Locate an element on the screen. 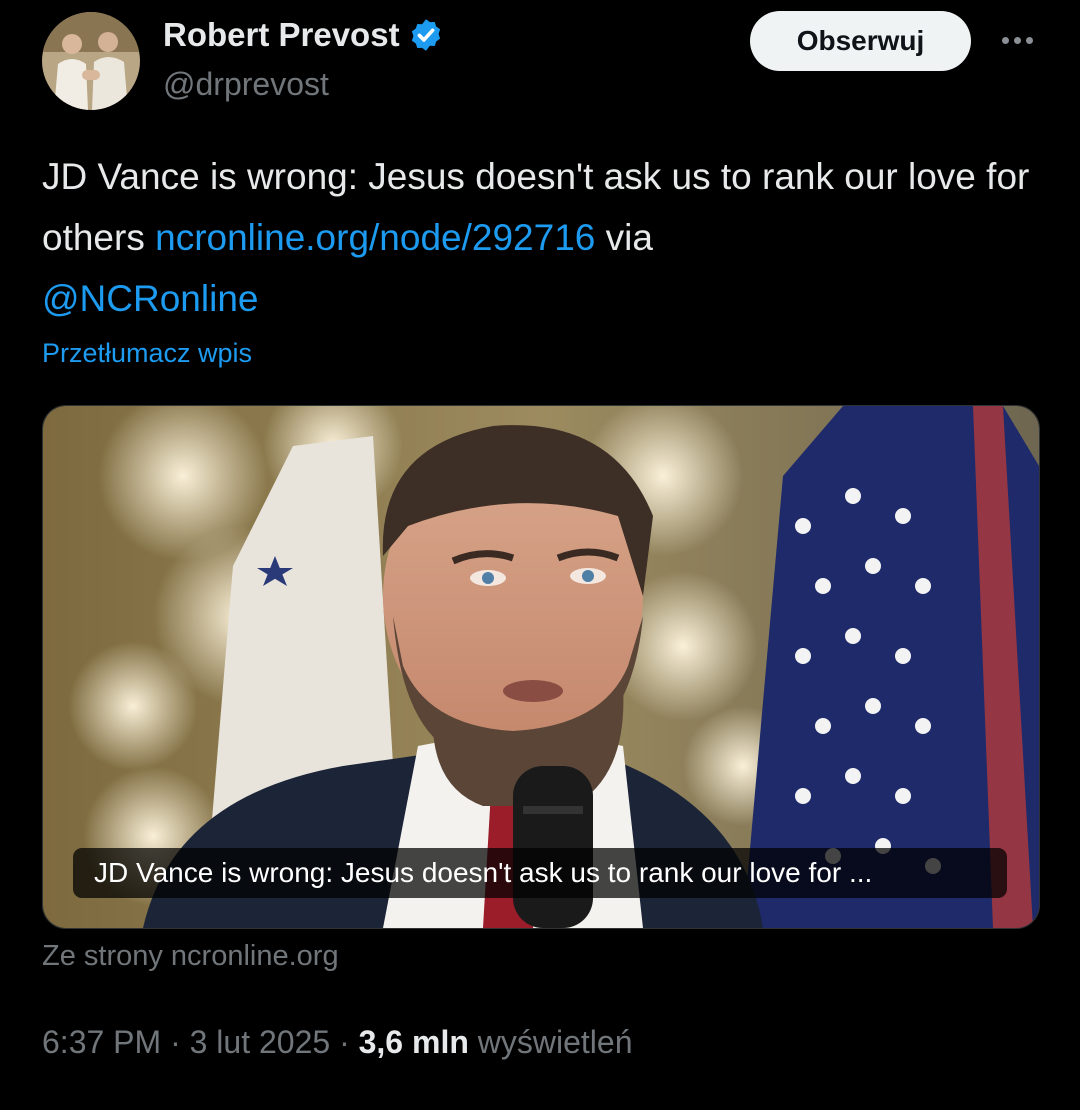 The image size is (1080, 1110). tweet-via: via is located at coordinates (629, 237).